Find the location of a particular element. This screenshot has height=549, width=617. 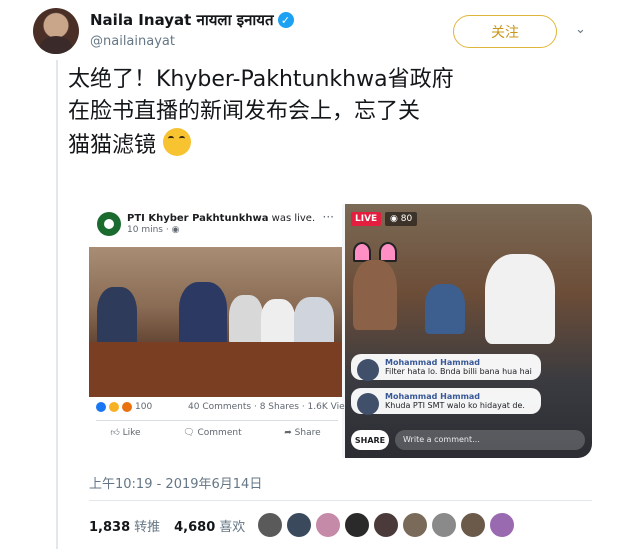

avatar is located at coordinates (56, 31).